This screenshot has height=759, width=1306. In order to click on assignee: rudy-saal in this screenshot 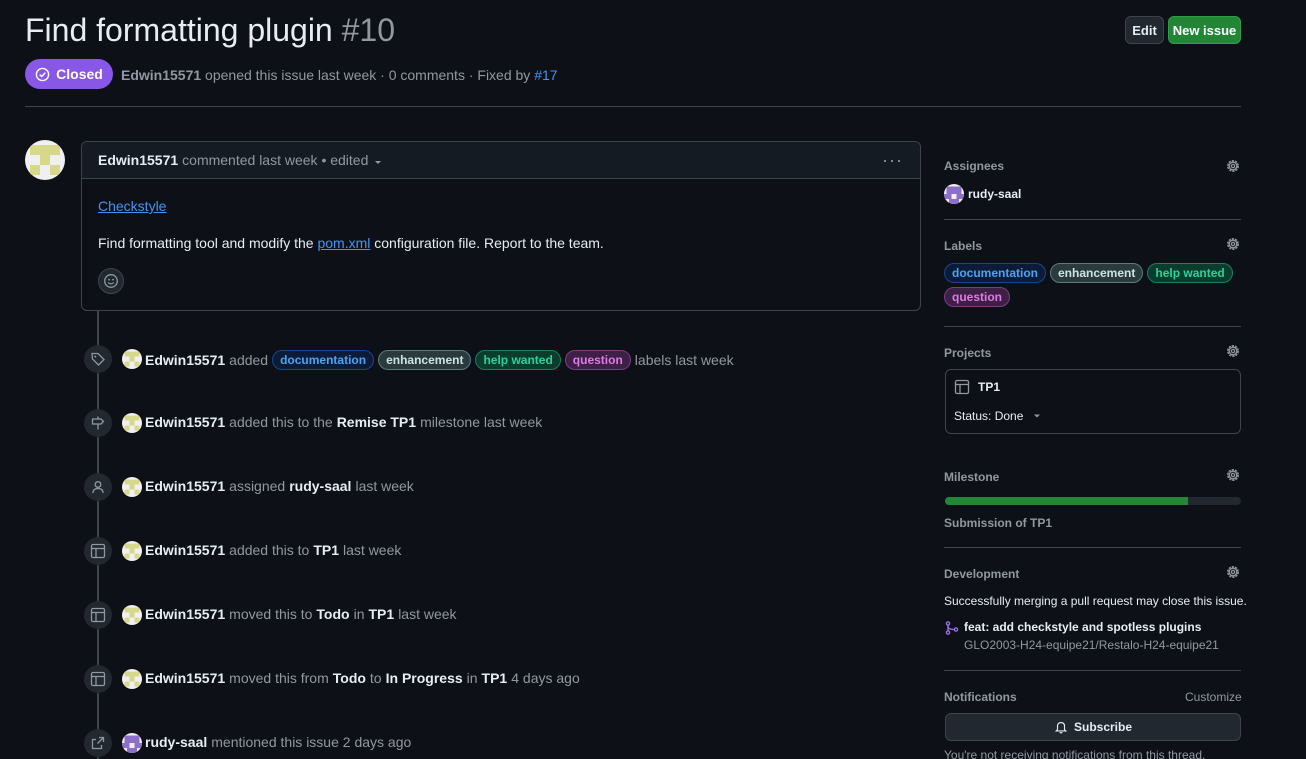, I will do `click(982, 194)`.